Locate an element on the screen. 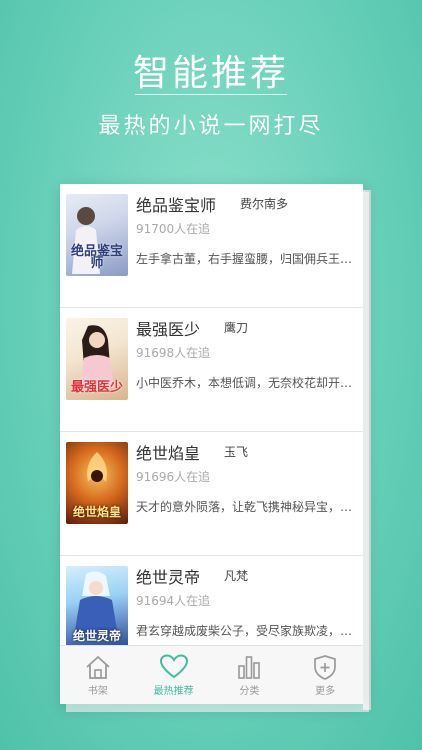 The height and width of the screenshot is (750, 422). book-author: 鹰刀 is located at coordinates (236, 328).